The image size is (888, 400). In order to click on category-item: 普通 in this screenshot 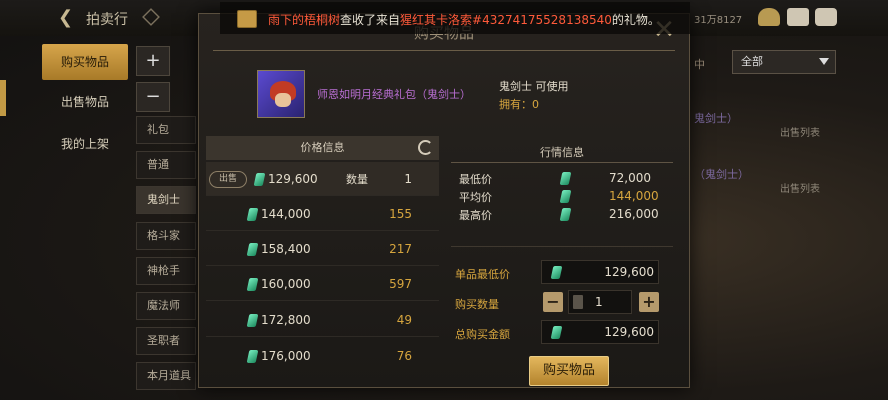, I will do `click(166, 165)`.